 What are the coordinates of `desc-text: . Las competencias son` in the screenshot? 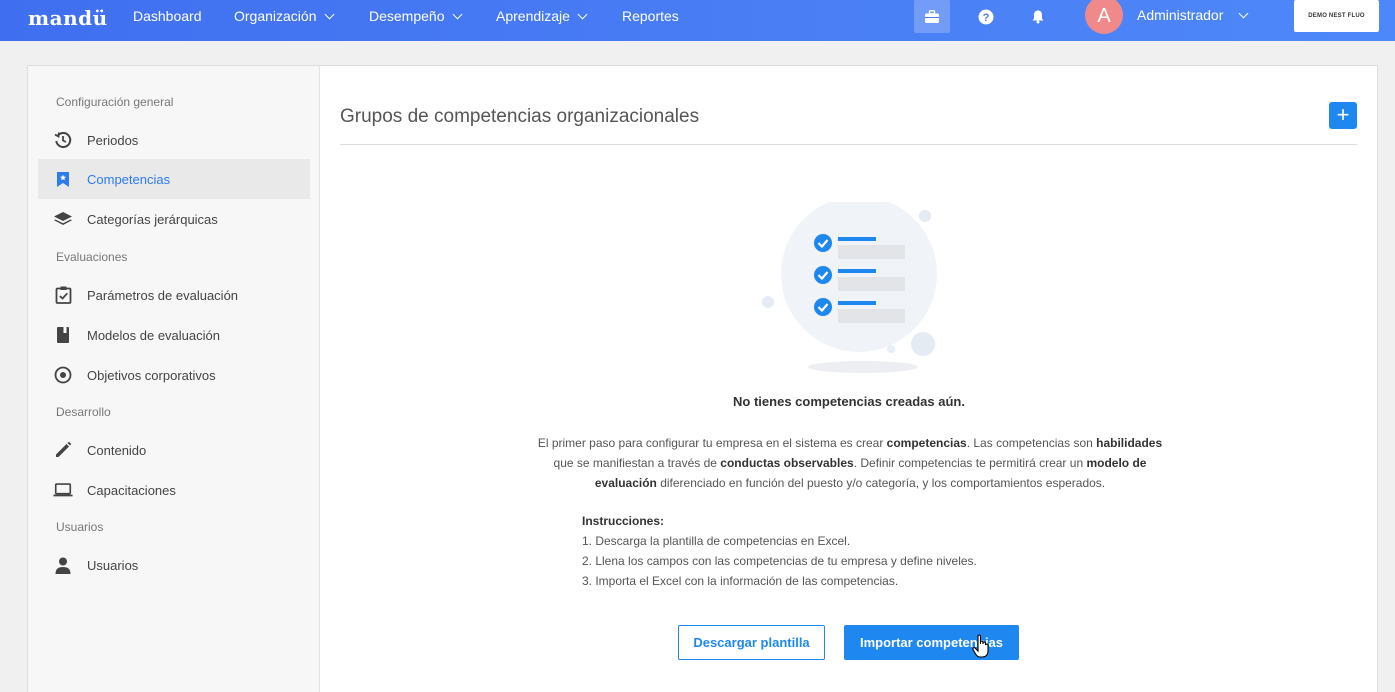 It's located at (1031, 443).